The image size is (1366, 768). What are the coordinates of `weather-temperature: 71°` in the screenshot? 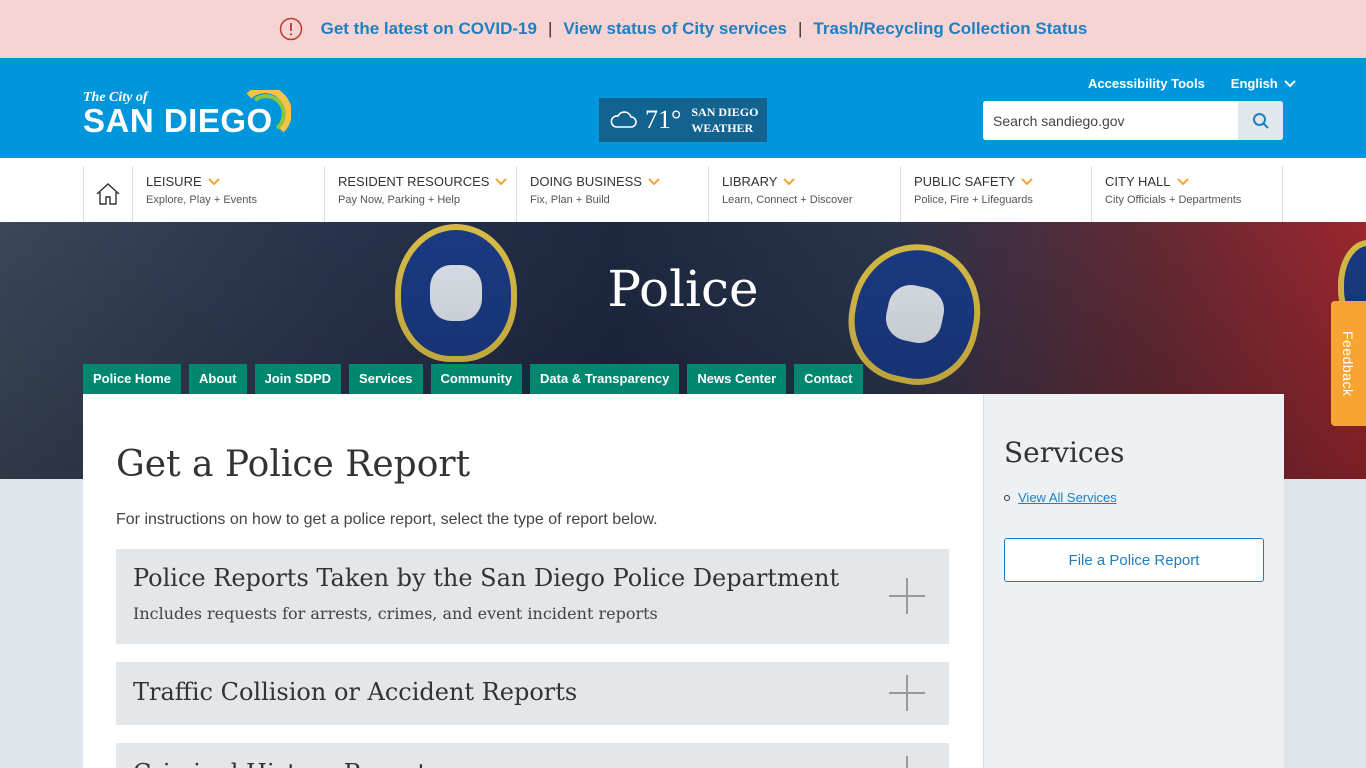 It's located at (663, 119).